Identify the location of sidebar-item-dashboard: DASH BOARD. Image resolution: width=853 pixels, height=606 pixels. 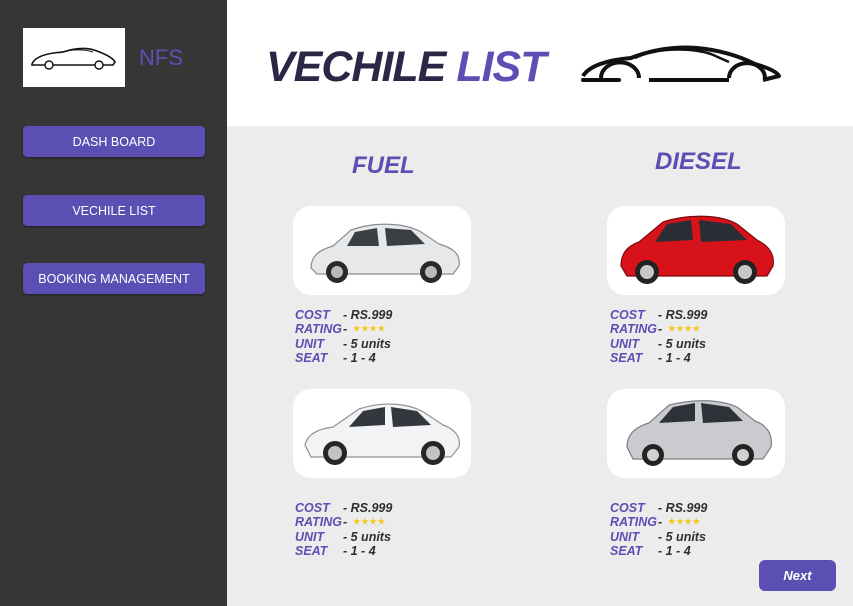
(114, 141).